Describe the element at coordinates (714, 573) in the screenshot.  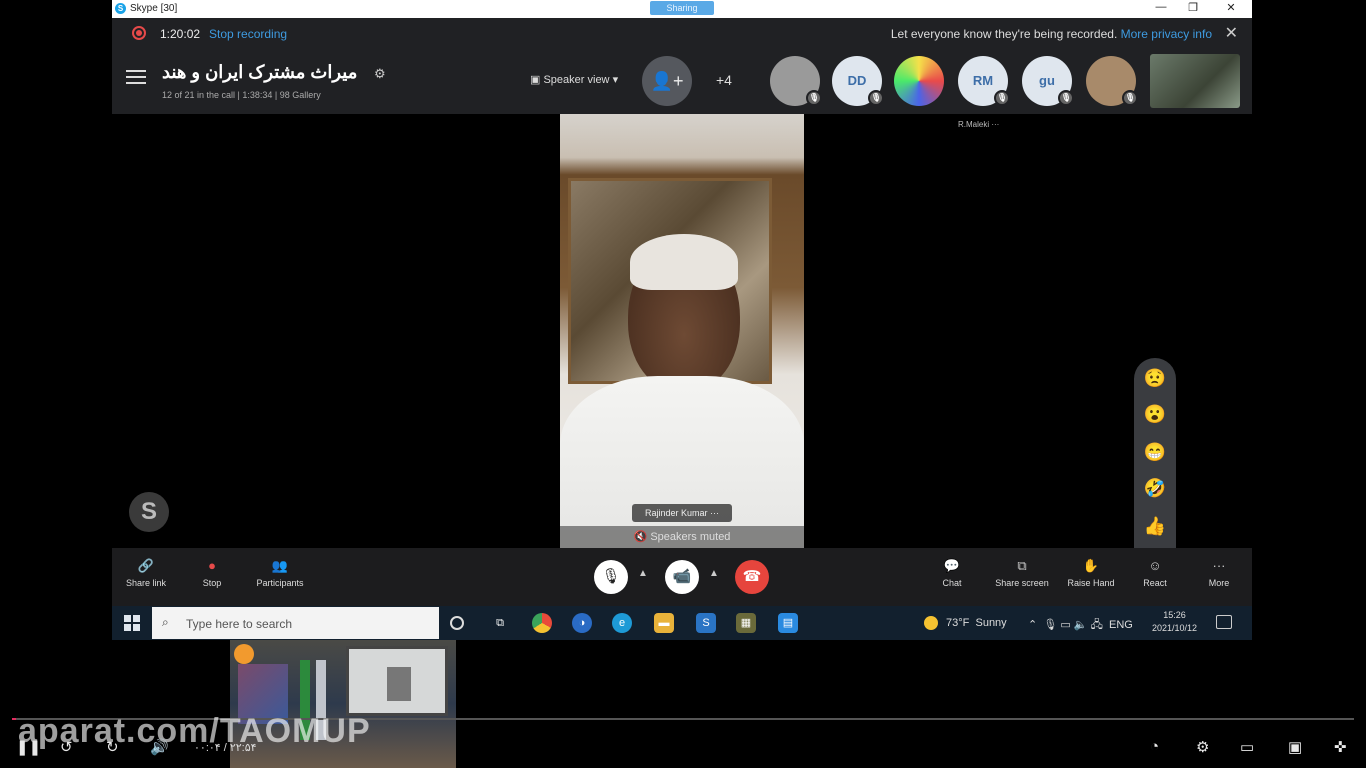
I see `camera-options-chevron-icon: ▲` at that location.